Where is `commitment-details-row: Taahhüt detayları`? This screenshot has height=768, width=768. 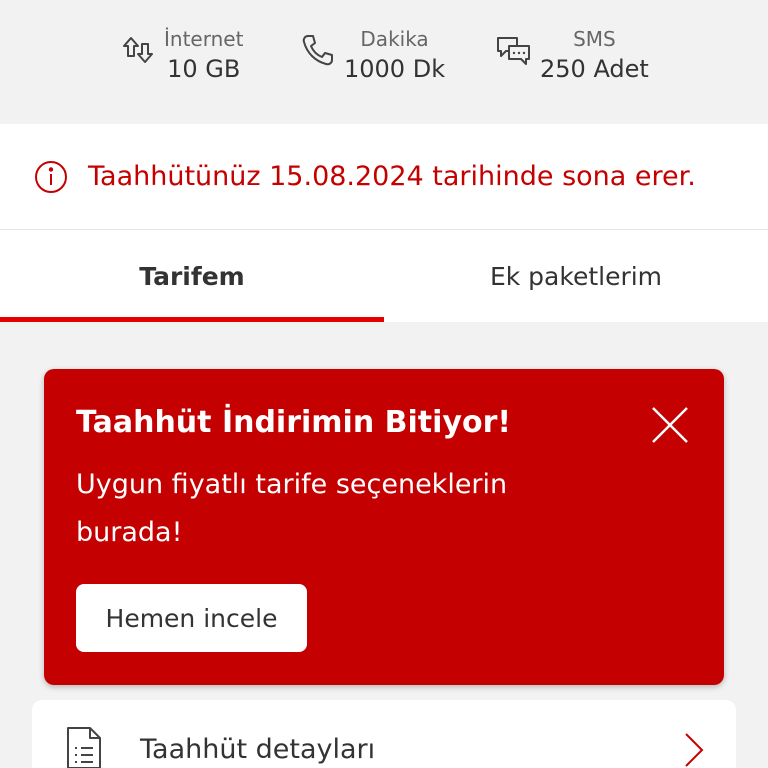 commitment-details-row: Taahhüt detayları is located at coordinates (384, 734).